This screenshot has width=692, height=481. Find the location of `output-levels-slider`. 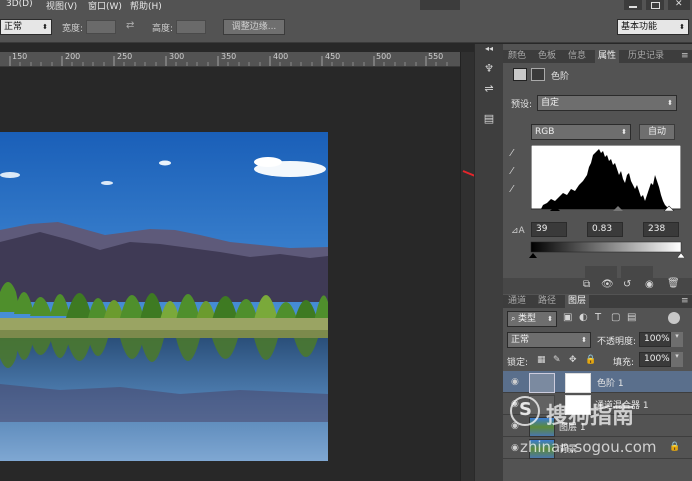

output-levels-slider is located at coordinates (607, 249).